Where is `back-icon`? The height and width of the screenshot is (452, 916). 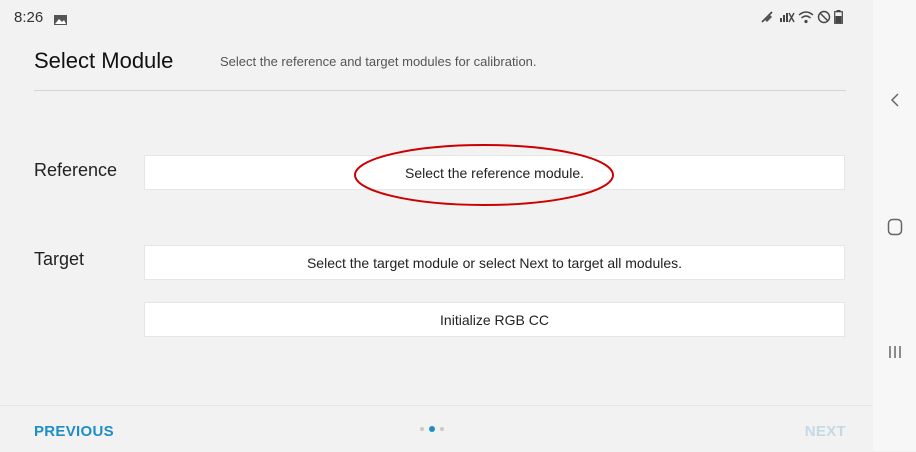 back-icon is located at coordinates (895, 102).